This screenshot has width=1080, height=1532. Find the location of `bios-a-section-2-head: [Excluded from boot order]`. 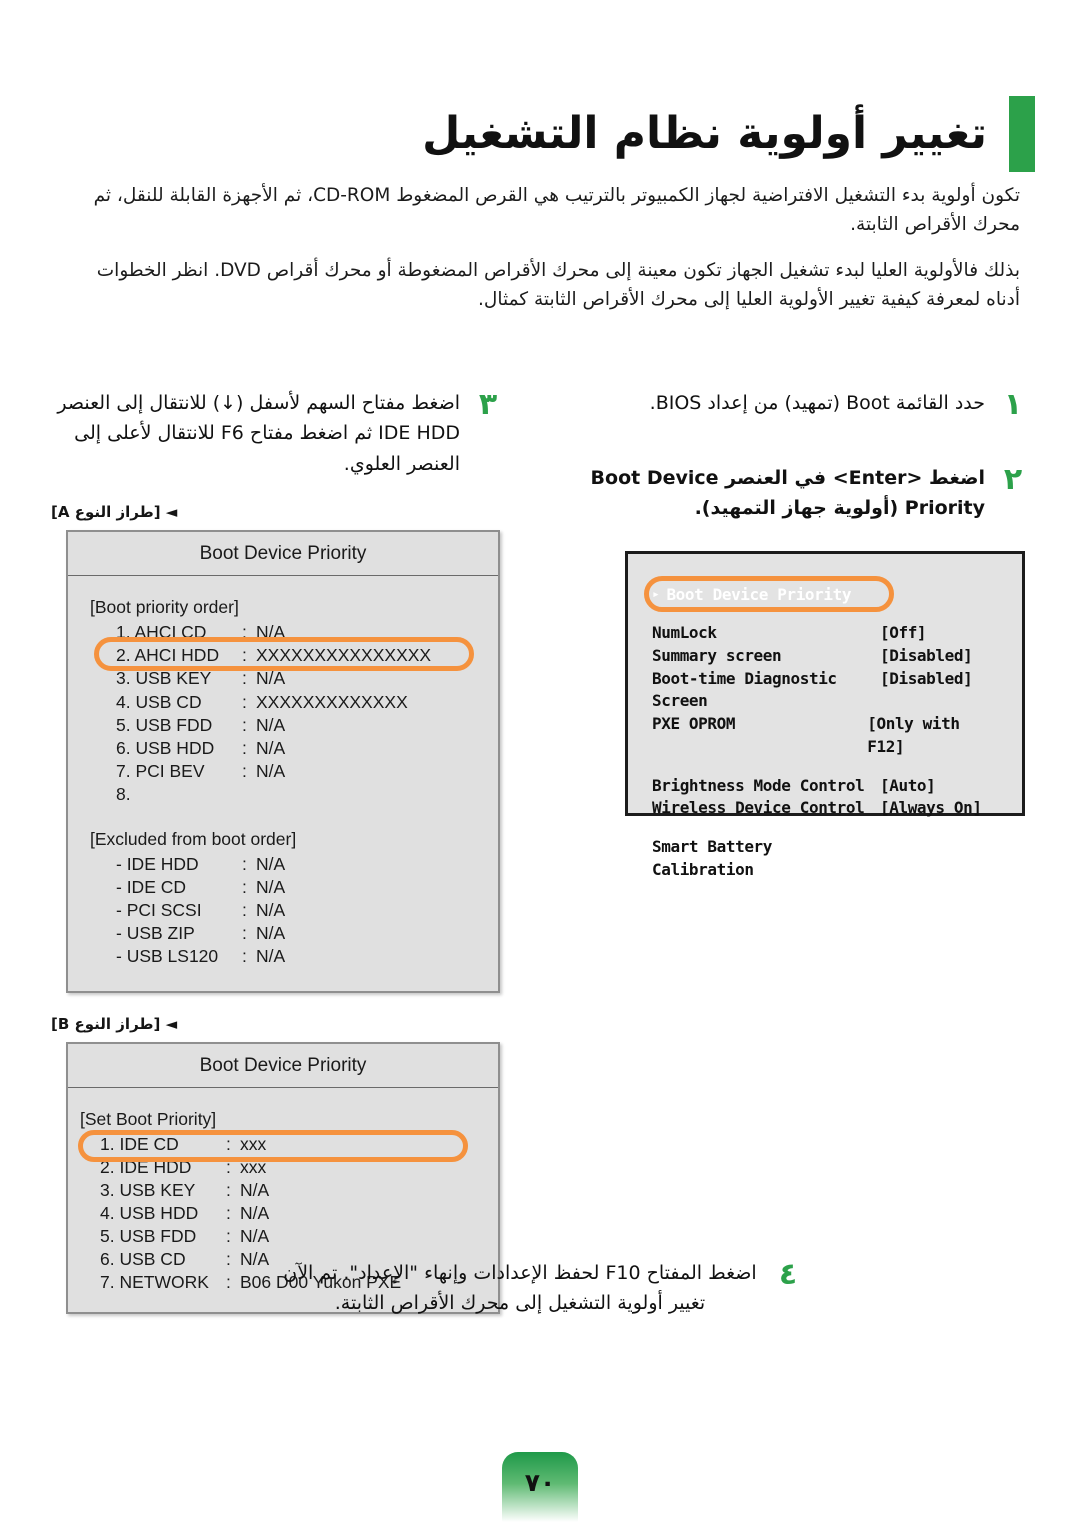

bios-a-section-2-head: [Excluded from boot order] is located at coordinates (193, 839).